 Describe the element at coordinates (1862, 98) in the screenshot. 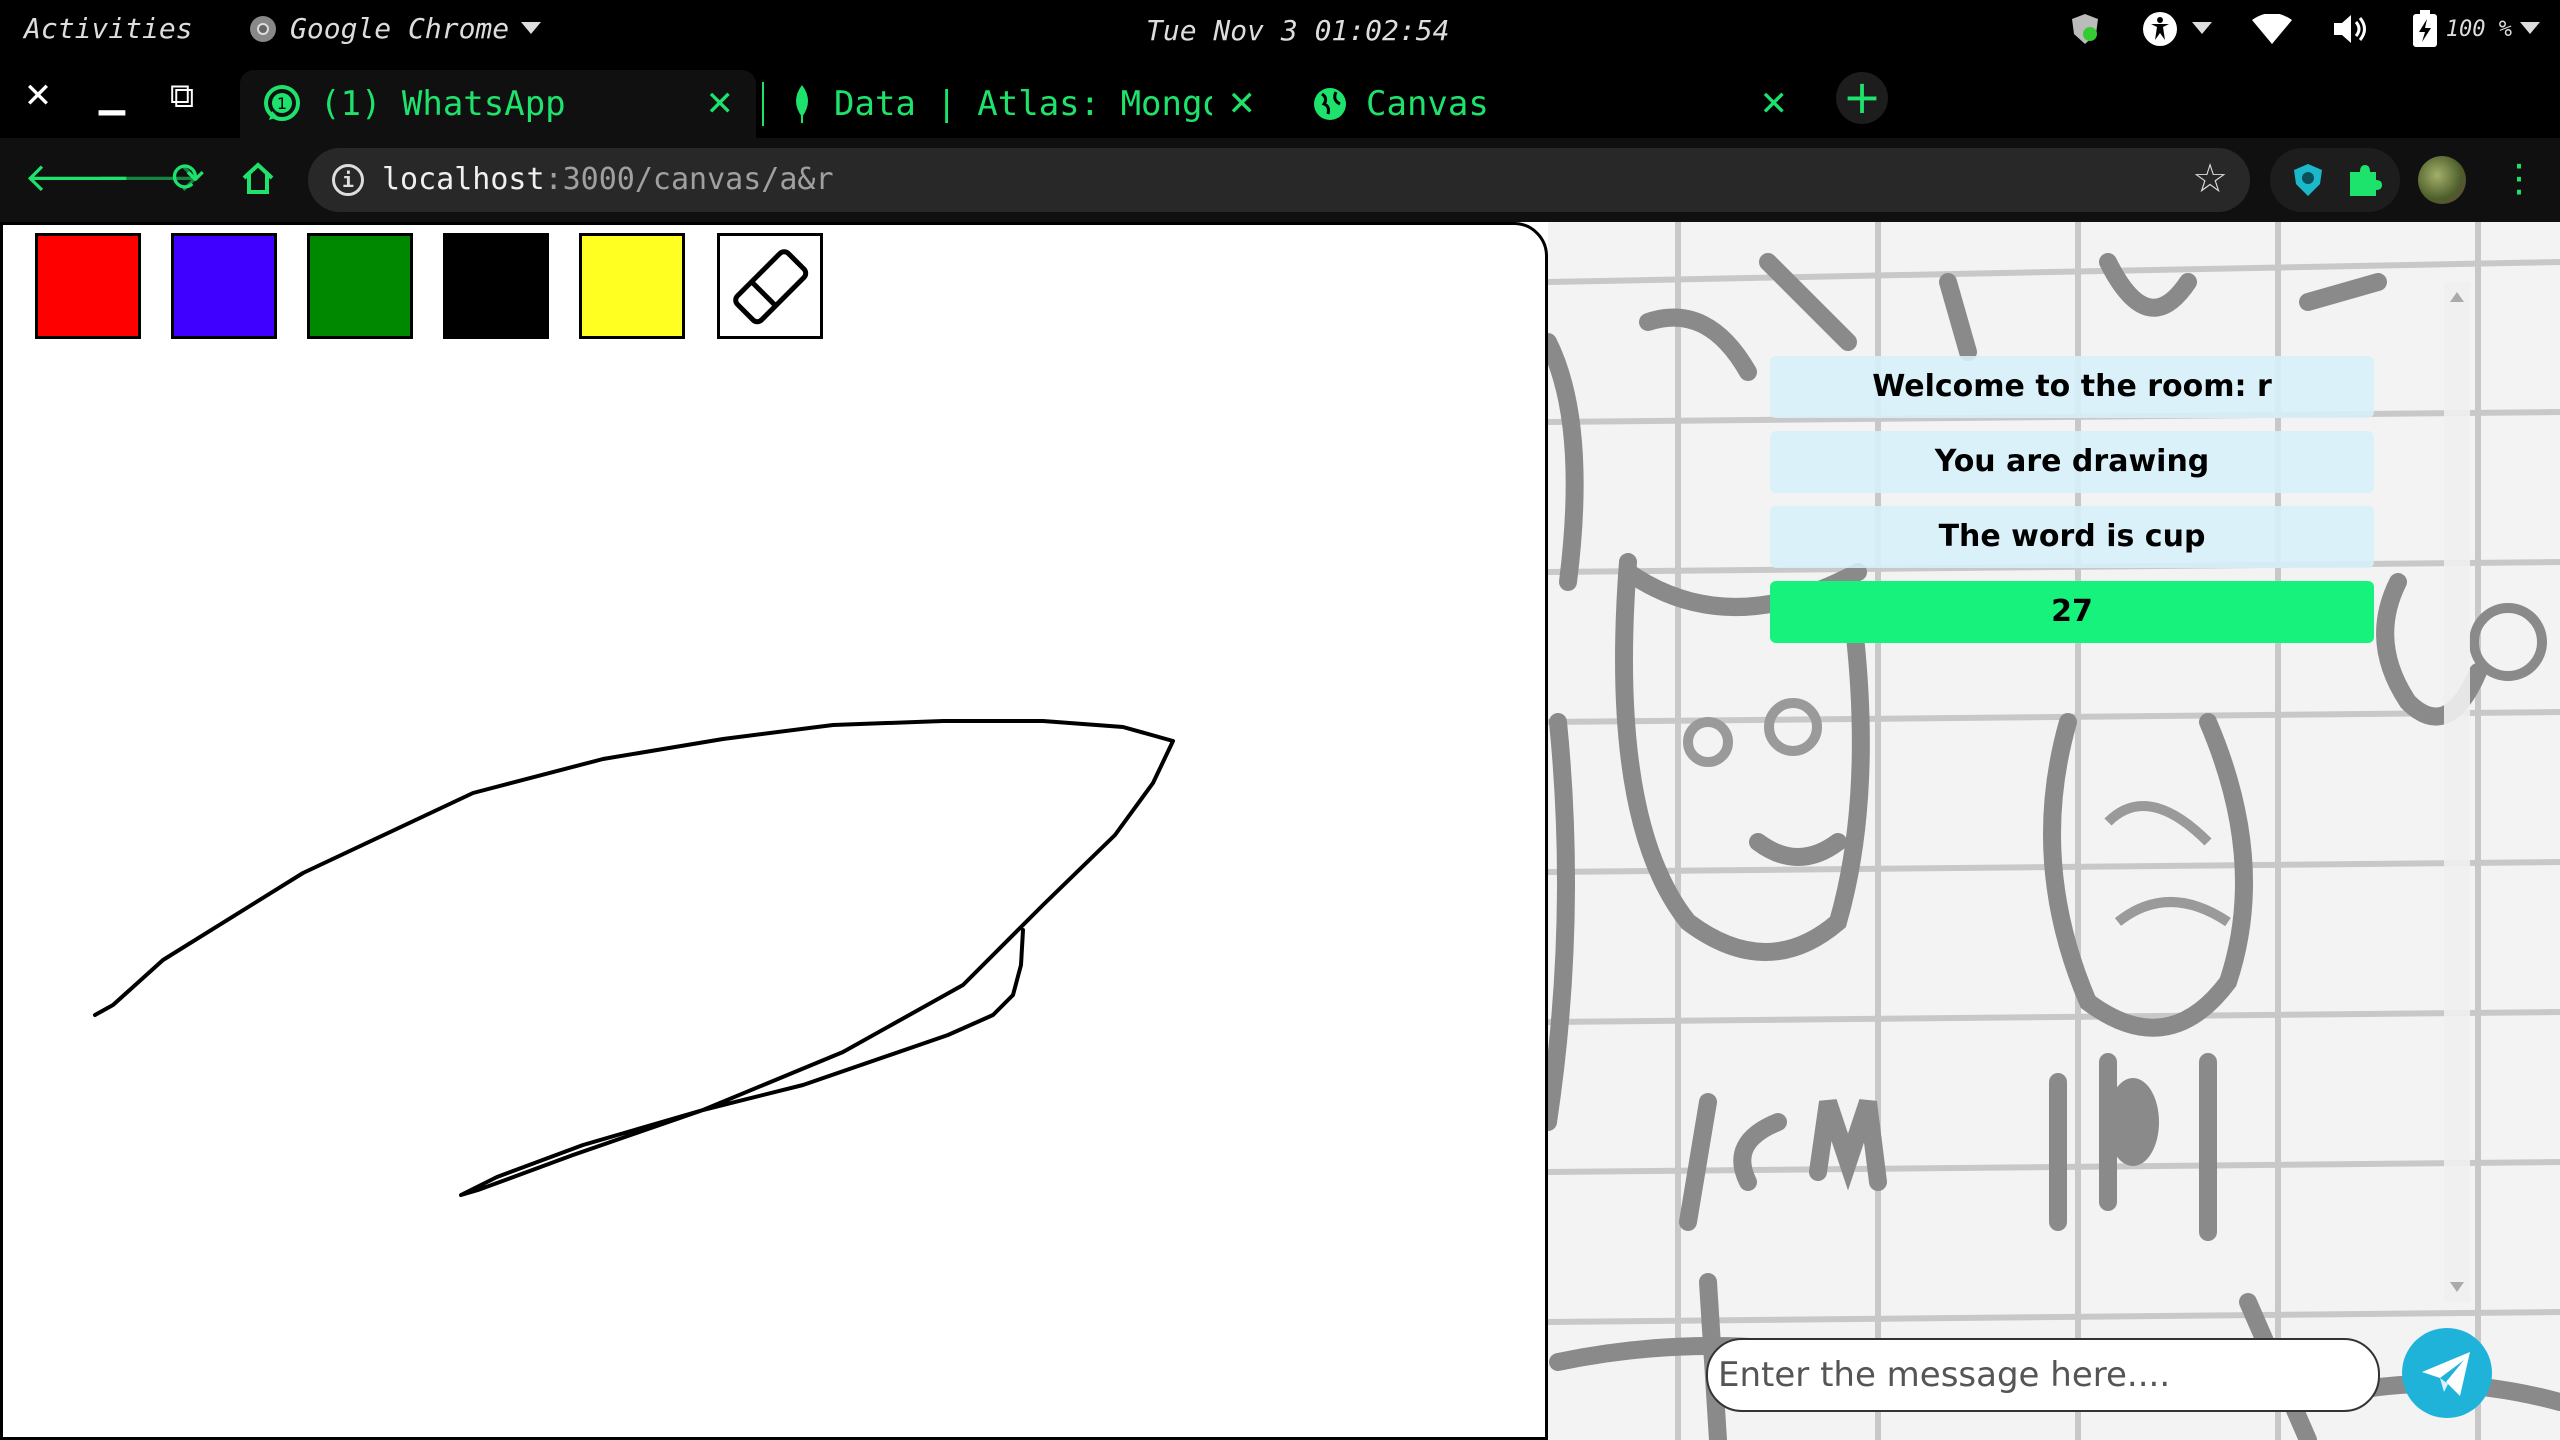

I see `new-tab-button: +` at that location.